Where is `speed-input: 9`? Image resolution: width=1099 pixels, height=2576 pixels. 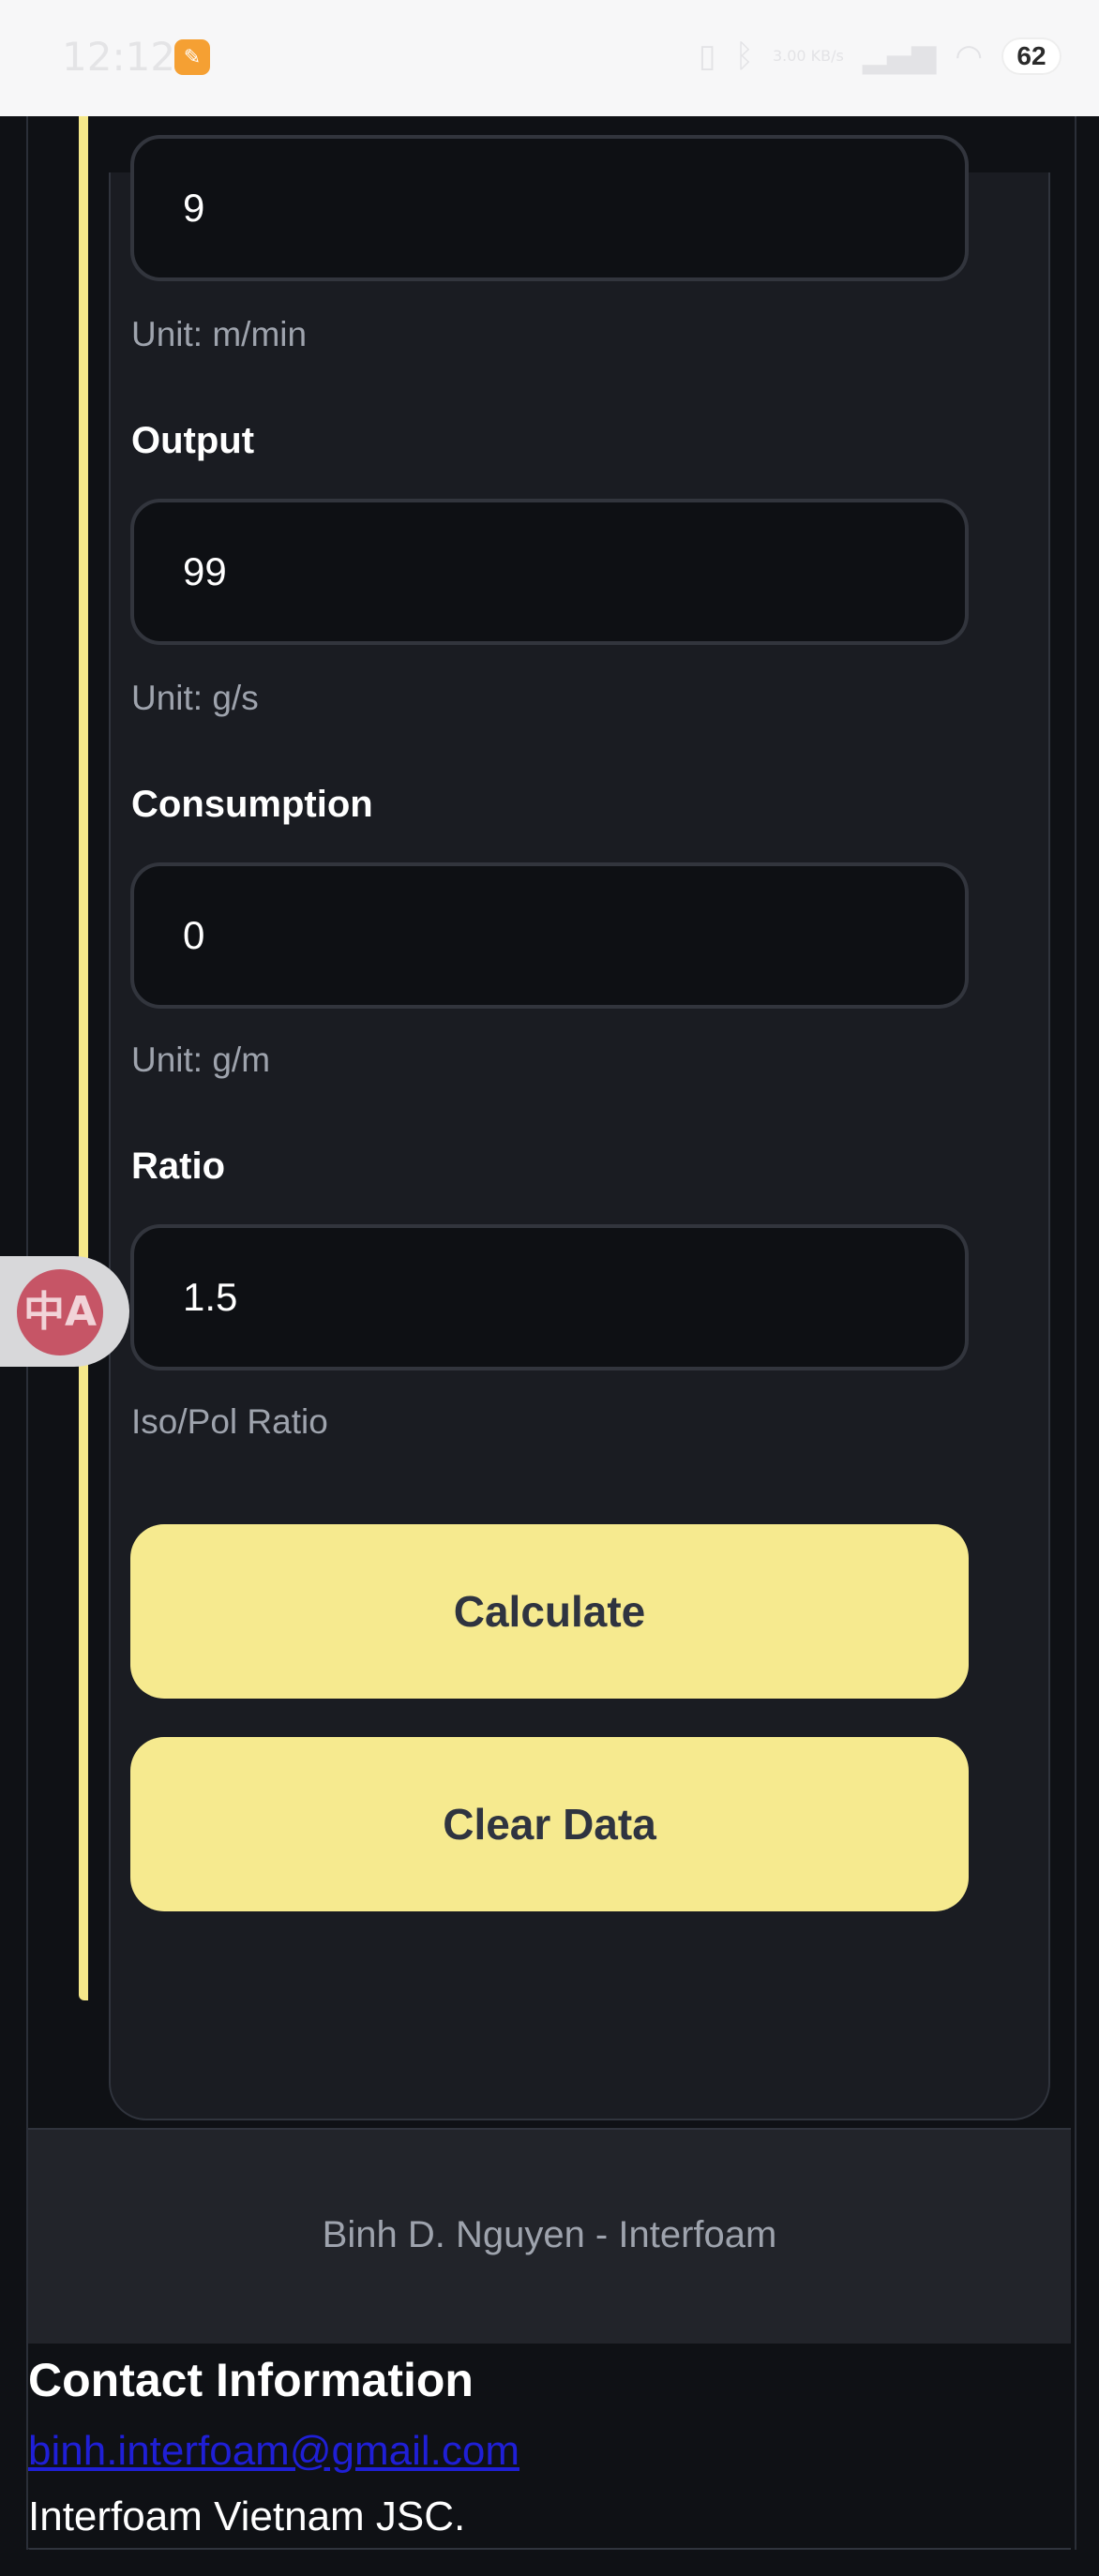
speed-input: 9 is located at coordinates (549, 208).